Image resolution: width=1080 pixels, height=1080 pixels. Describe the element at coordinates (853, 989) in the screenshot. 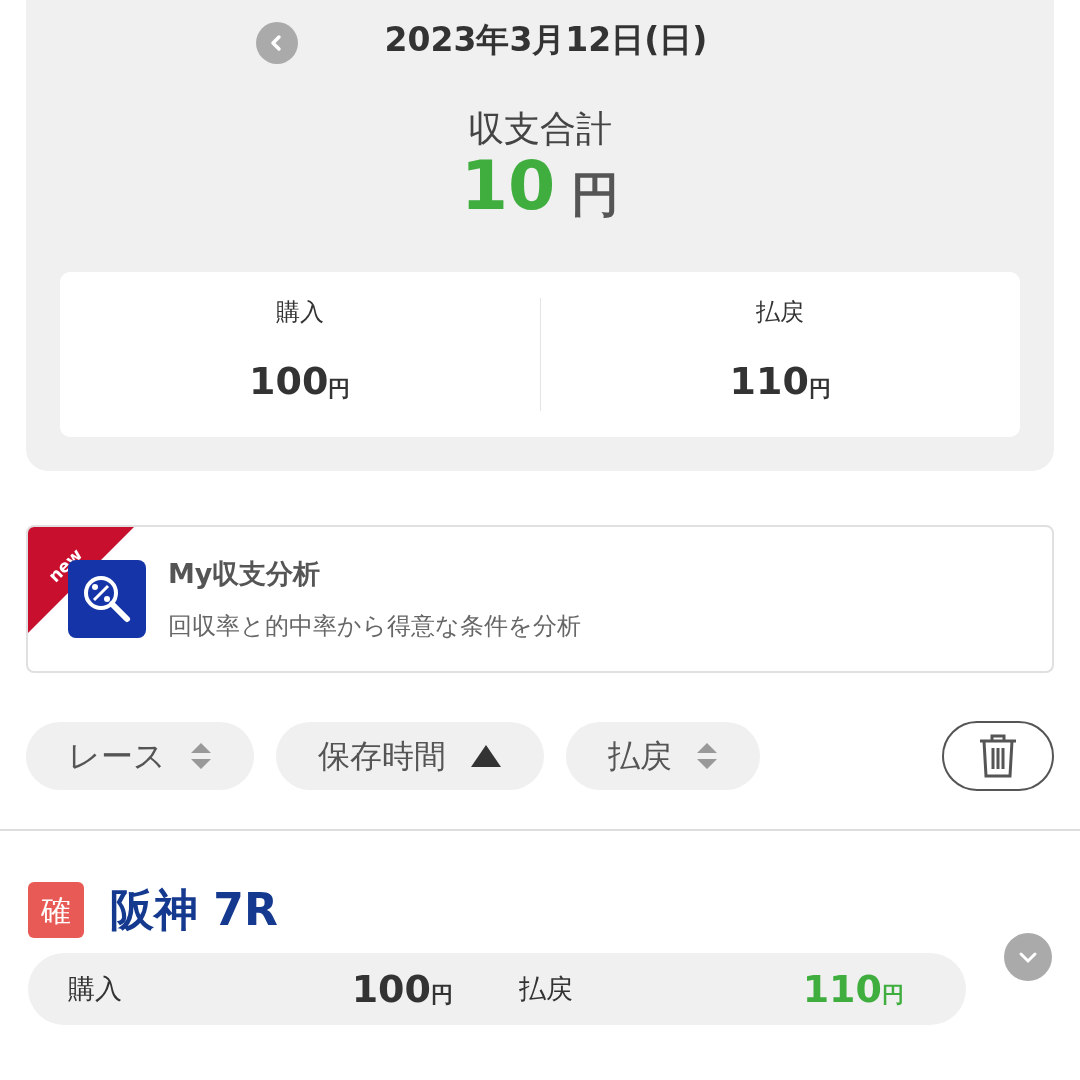

I see `payout-amount: 110円` at that location.